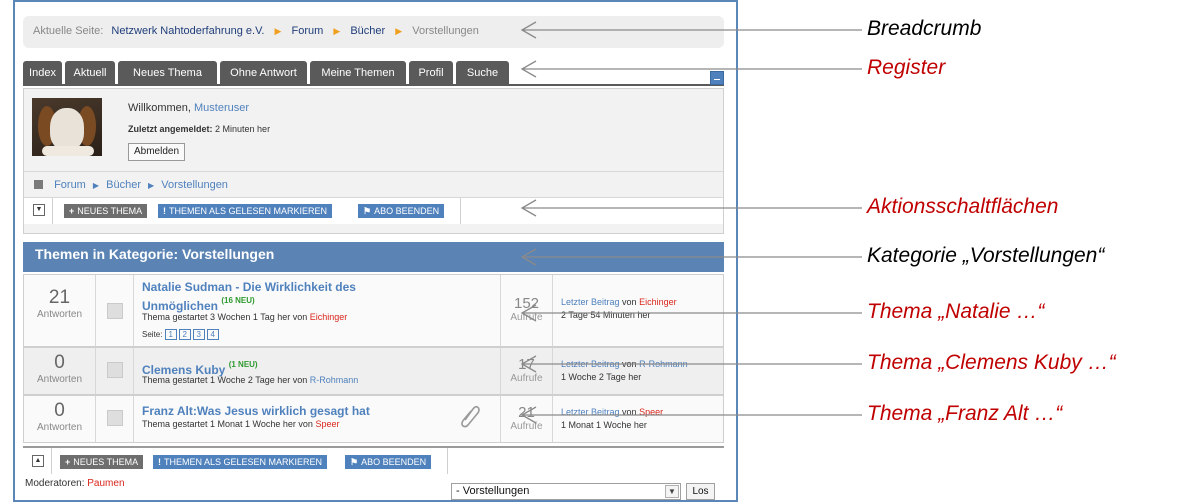  Describe the element at coordinates (924, 28) in the screenshot. I see `annotation-breadcrumb: Breadcrumb` at that location.